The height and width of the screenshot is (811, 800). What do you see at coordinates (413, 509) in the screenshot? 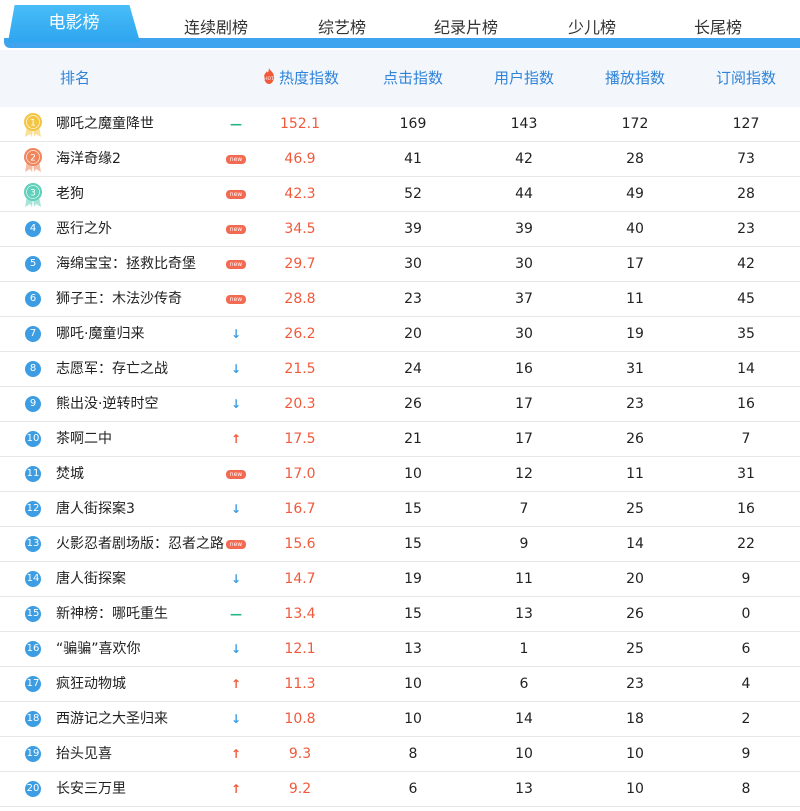
I see `click-index: 15` at bounding box center [413, 509].